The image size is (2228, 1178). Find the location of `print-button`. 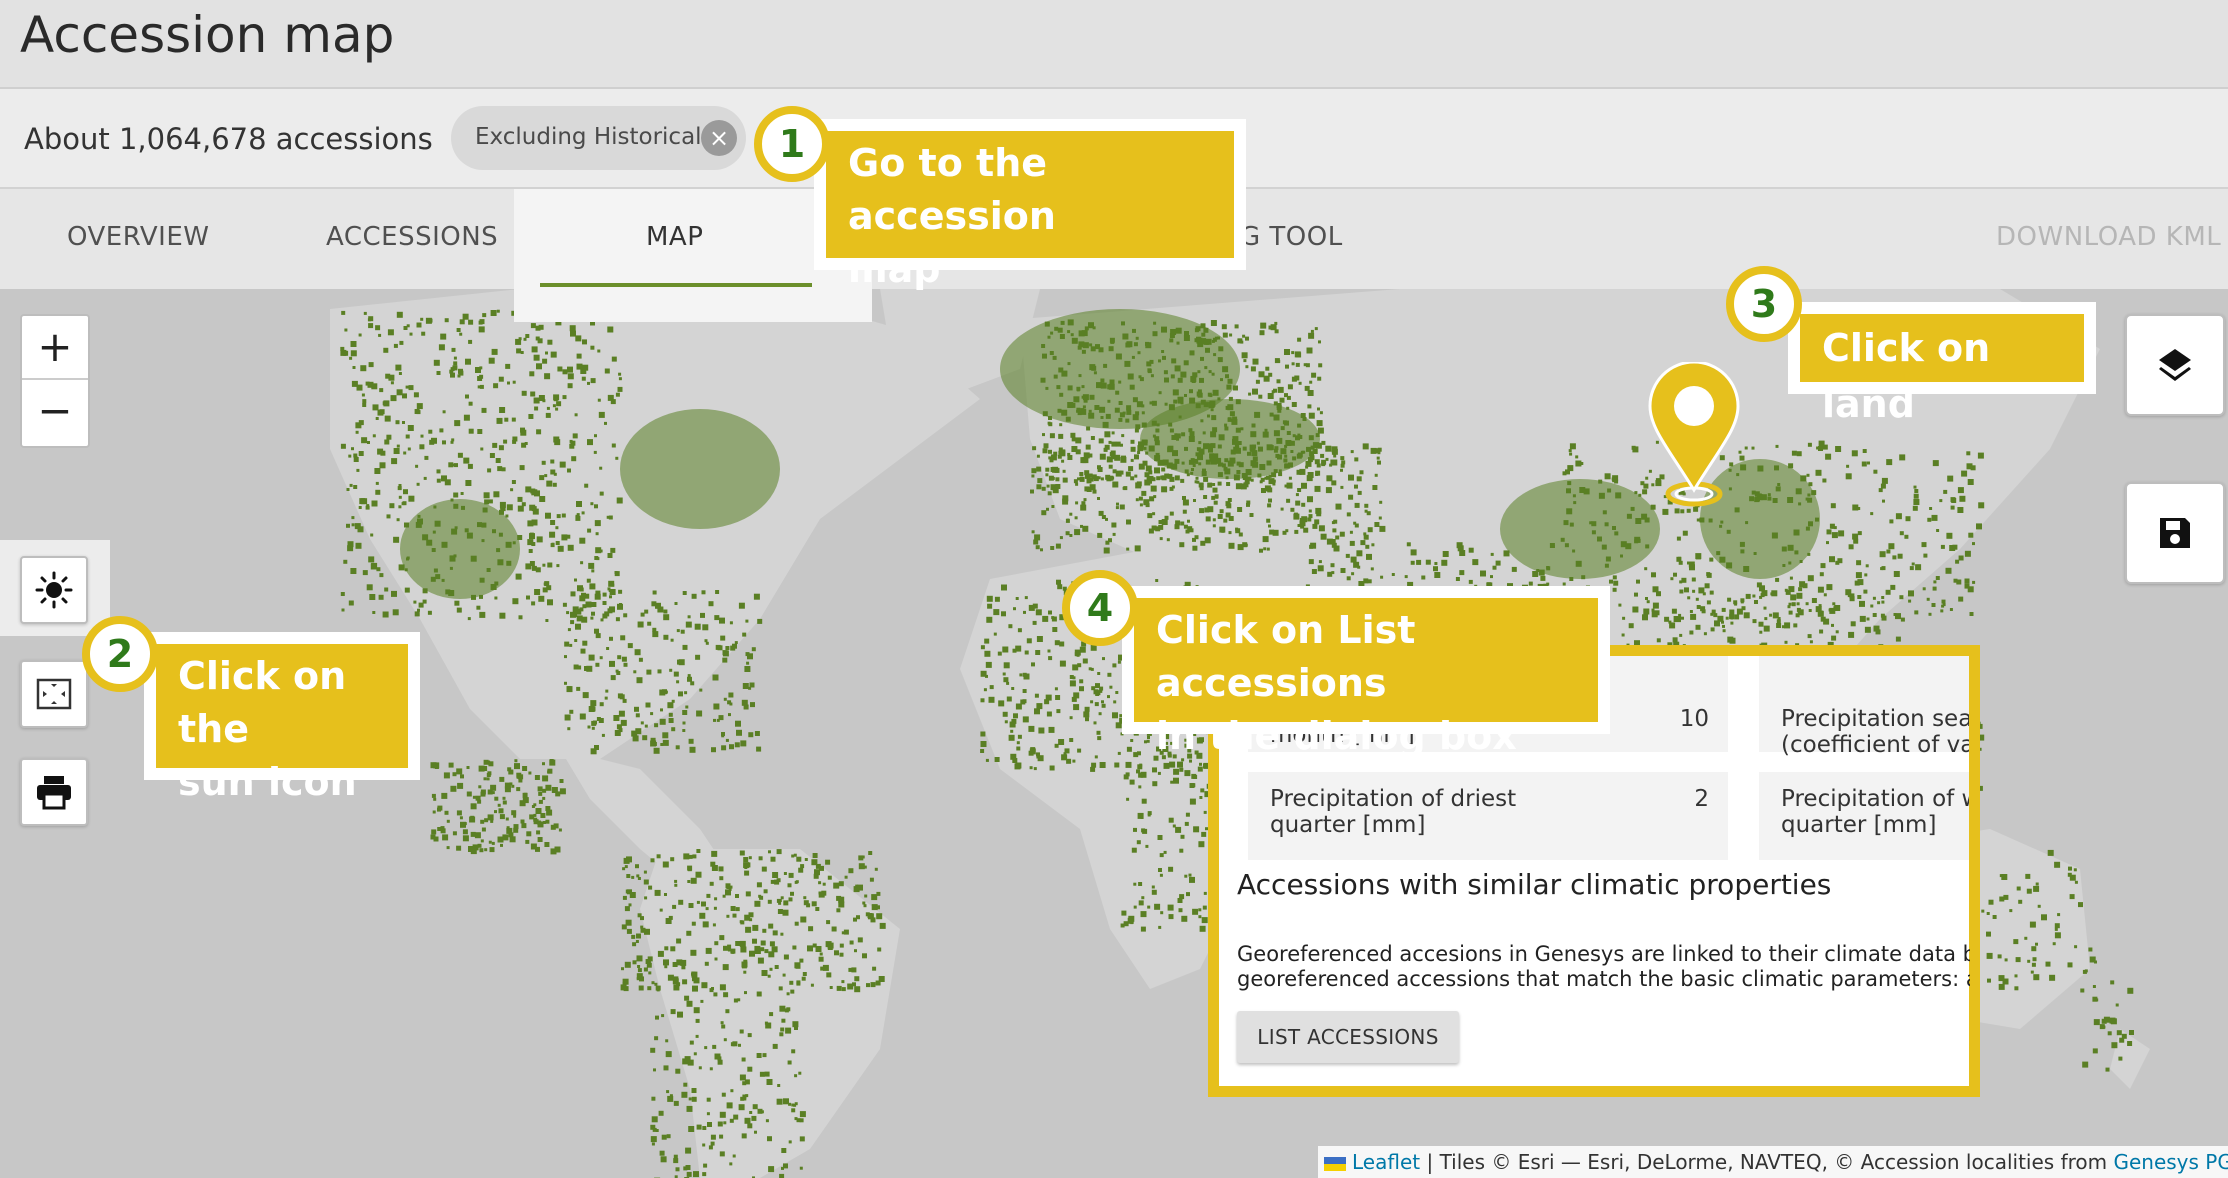

print-button is located at coordinates (54, 792).